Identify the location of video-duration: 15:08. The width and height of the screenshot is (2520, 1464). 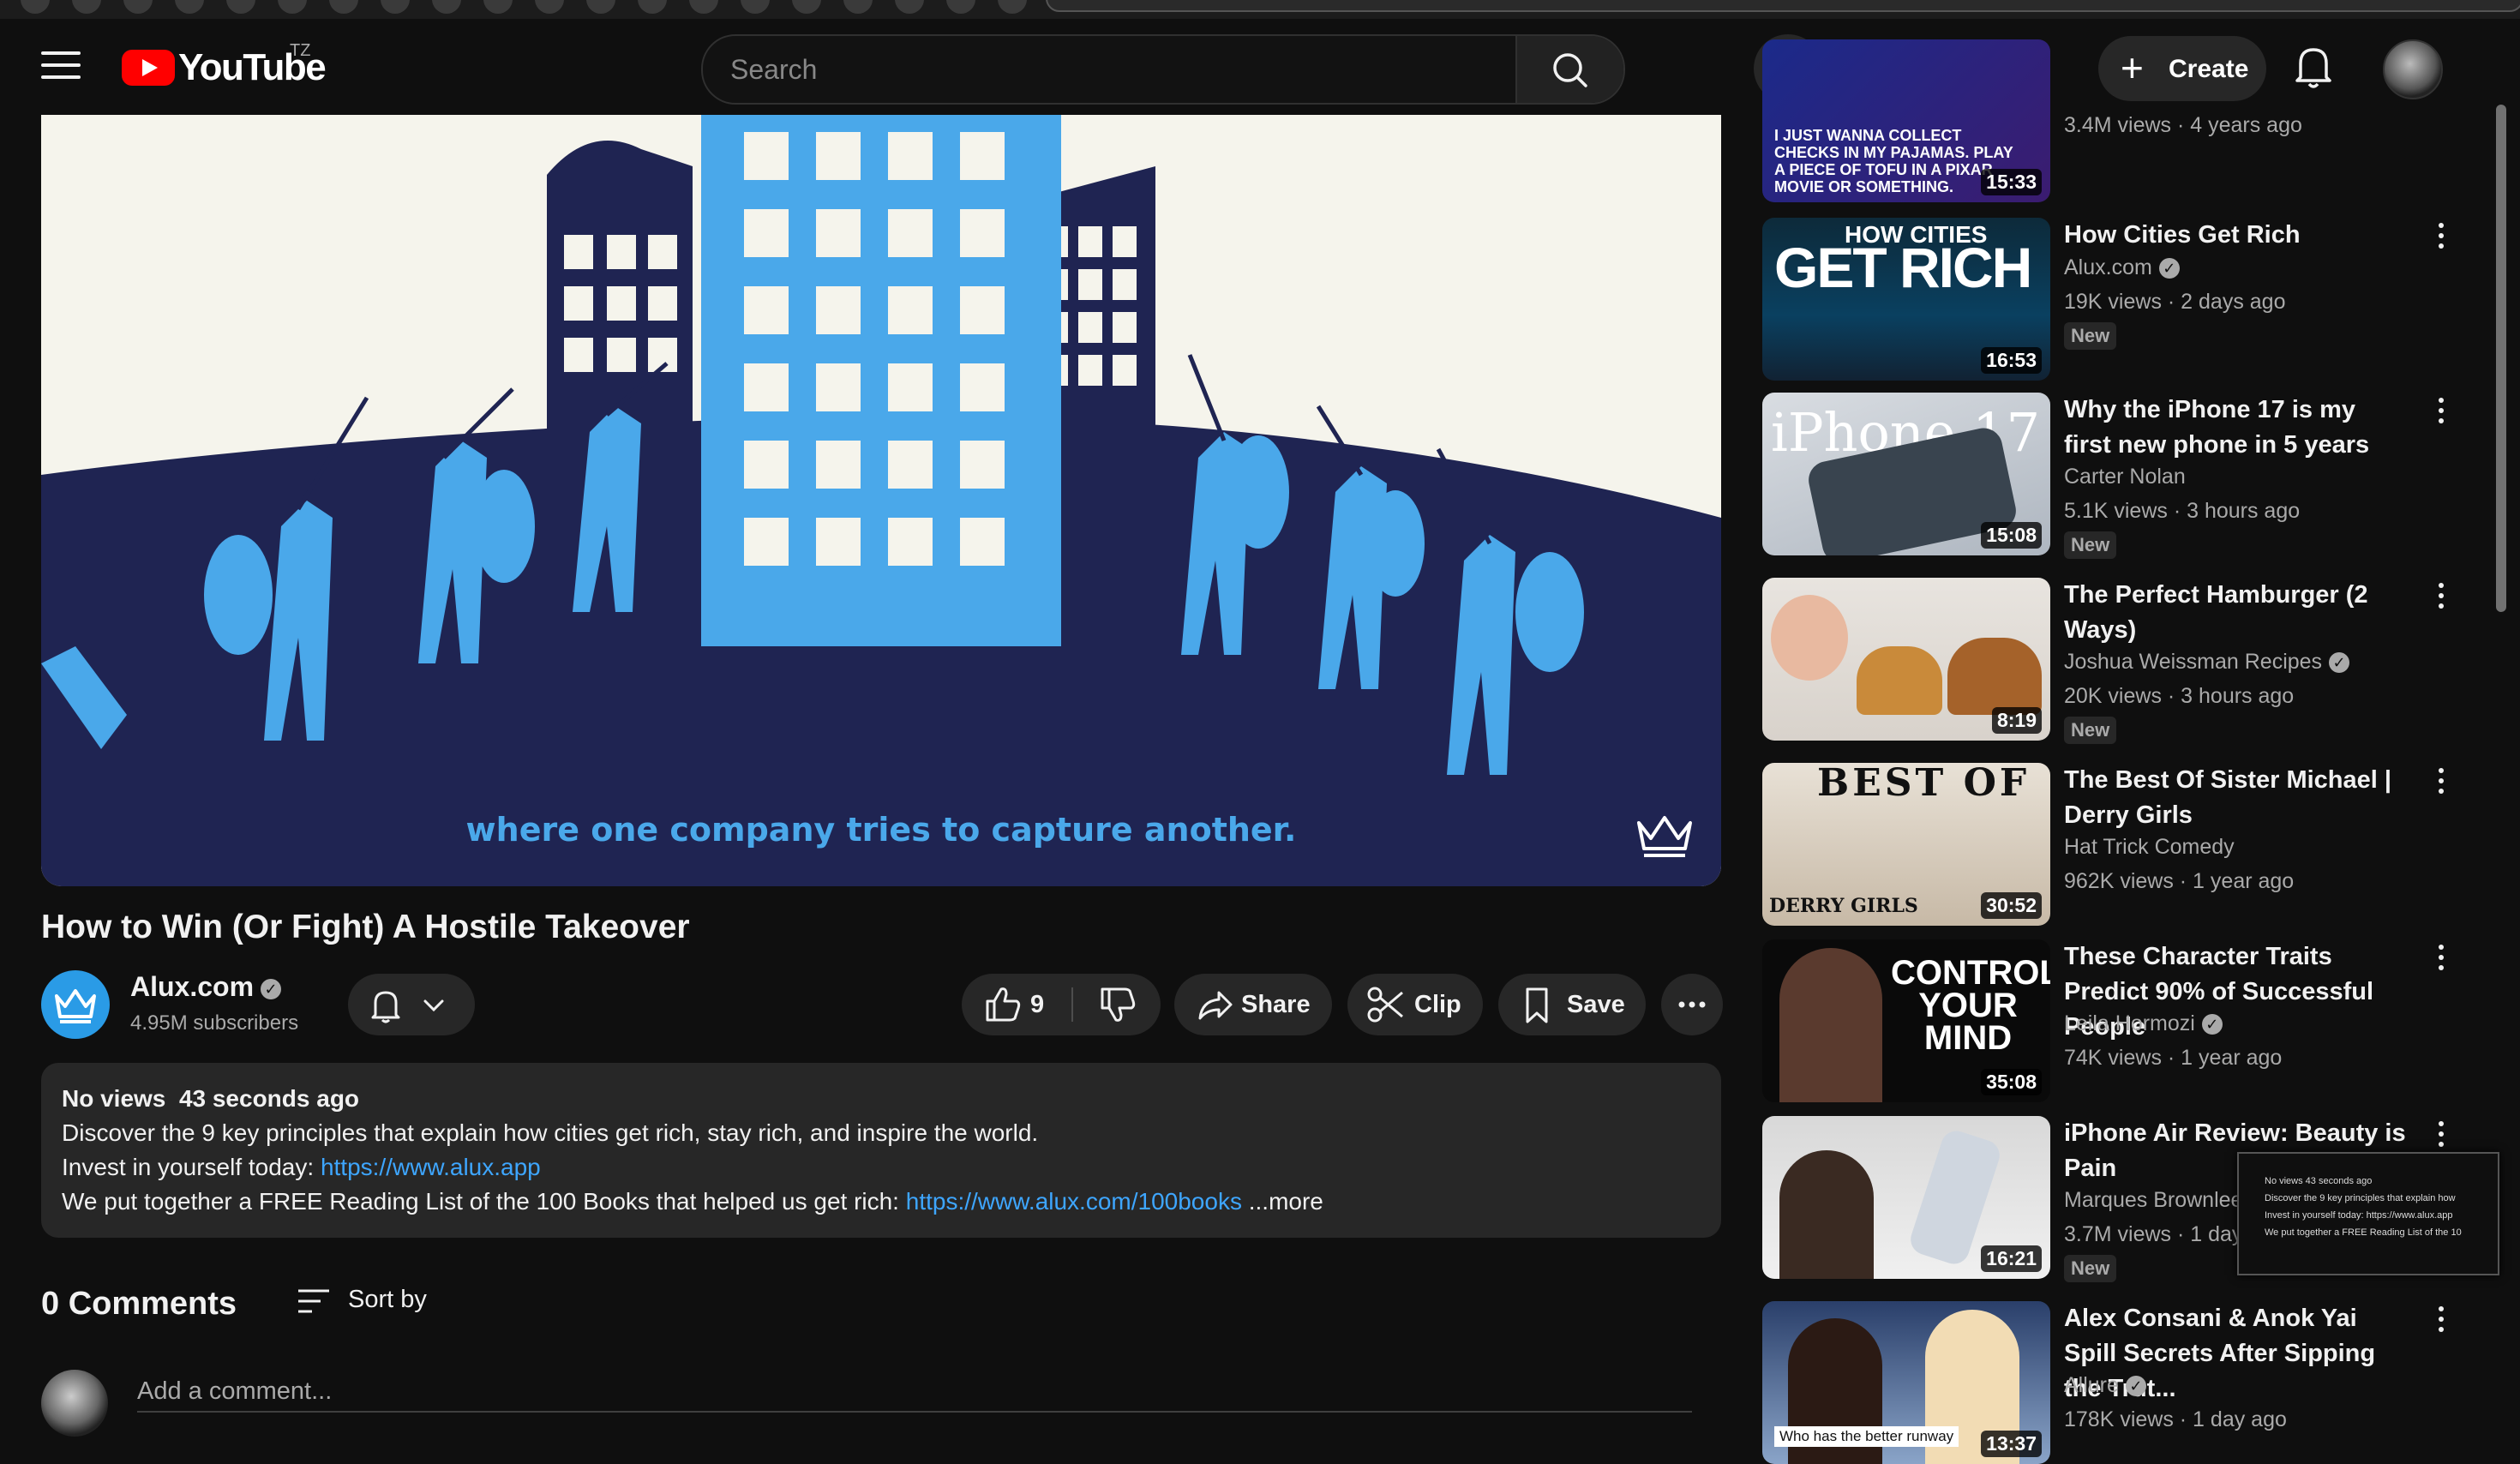
(2011, 535).